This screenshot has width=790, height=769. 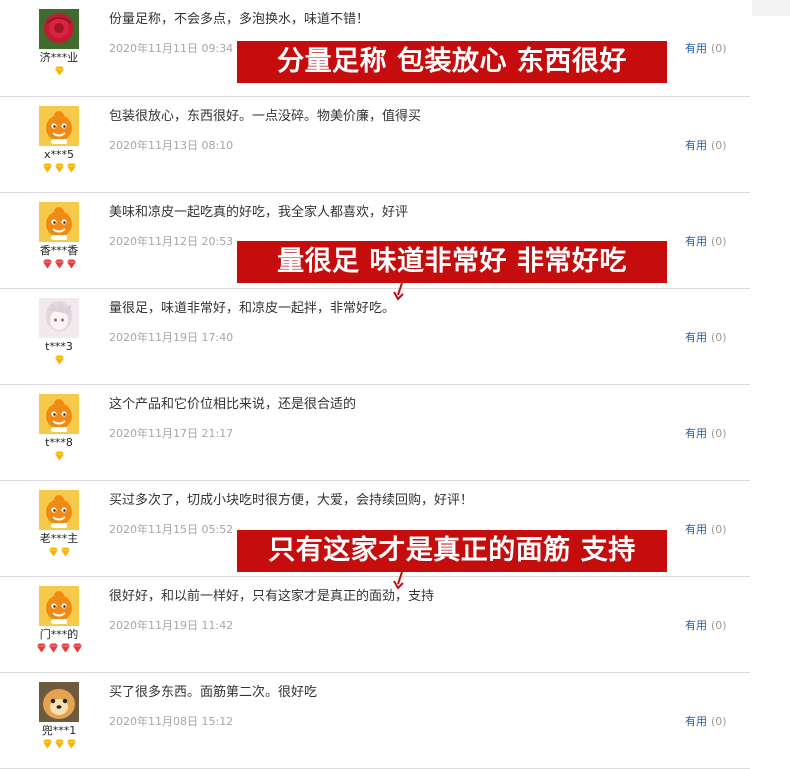 What do you see at coordinates (259, 212) in the screenshot?
I see `review-text: 美味和凉皮一起吃真的好吃，我全家人都喜欢，好评` at bounding box center [259, 212].